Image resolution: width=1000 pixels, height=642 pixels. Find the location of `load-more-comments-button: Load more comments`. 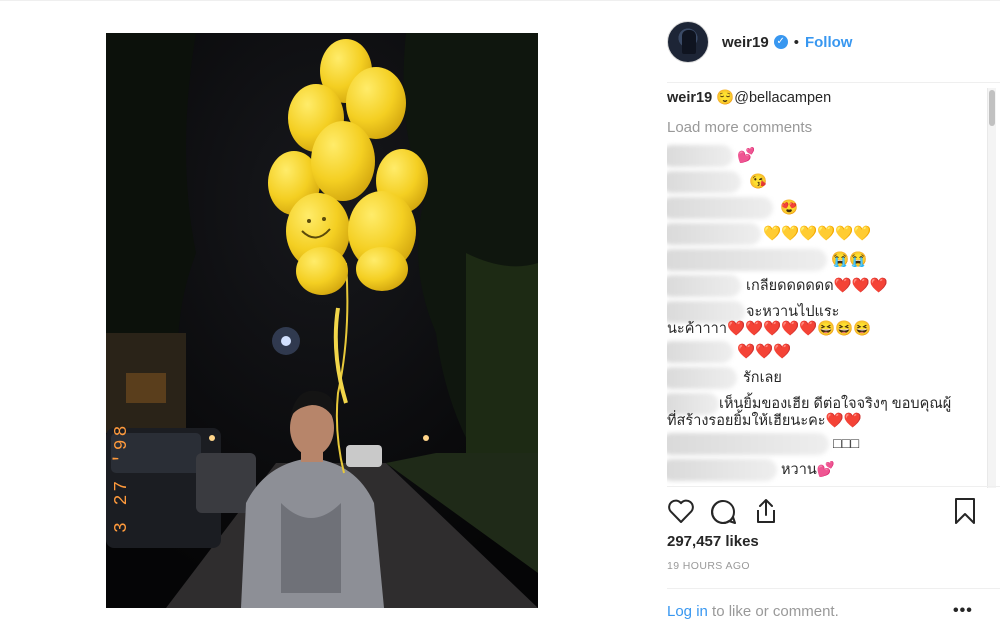

load-more-comments-button: Load more comments is located at coordinates (826, 128).